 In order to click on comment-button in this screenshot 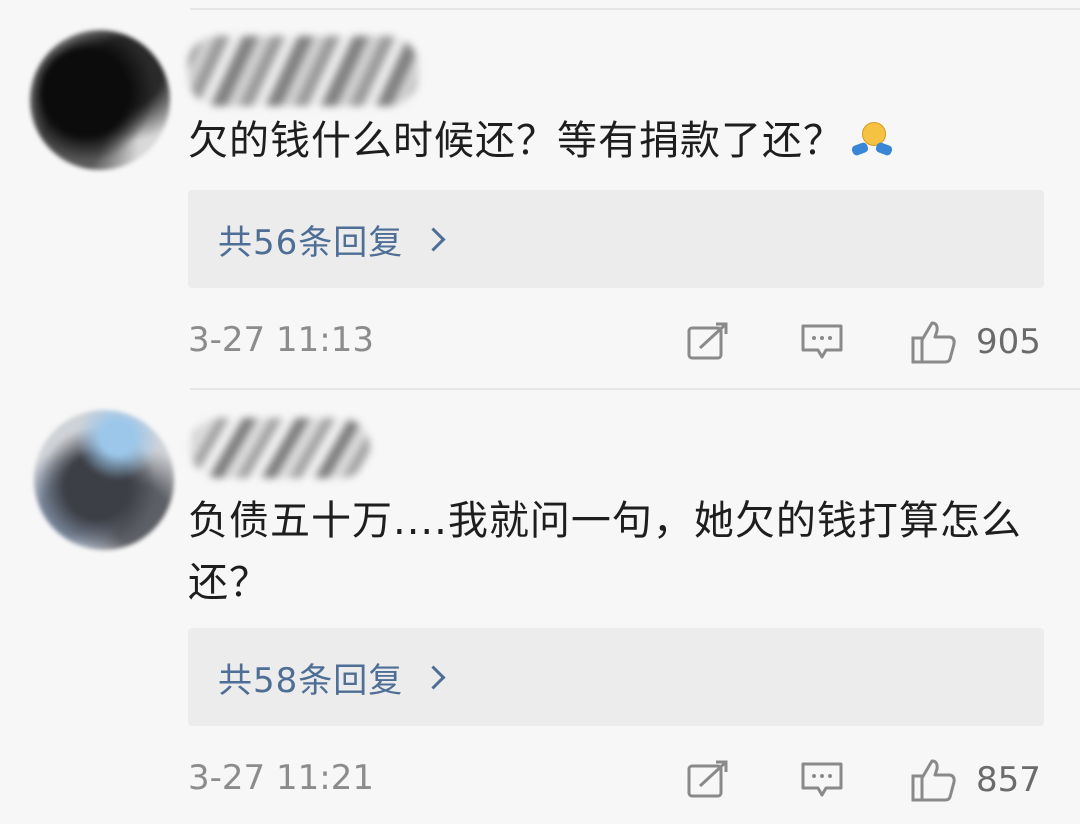, I will do `click(822, 780)`.